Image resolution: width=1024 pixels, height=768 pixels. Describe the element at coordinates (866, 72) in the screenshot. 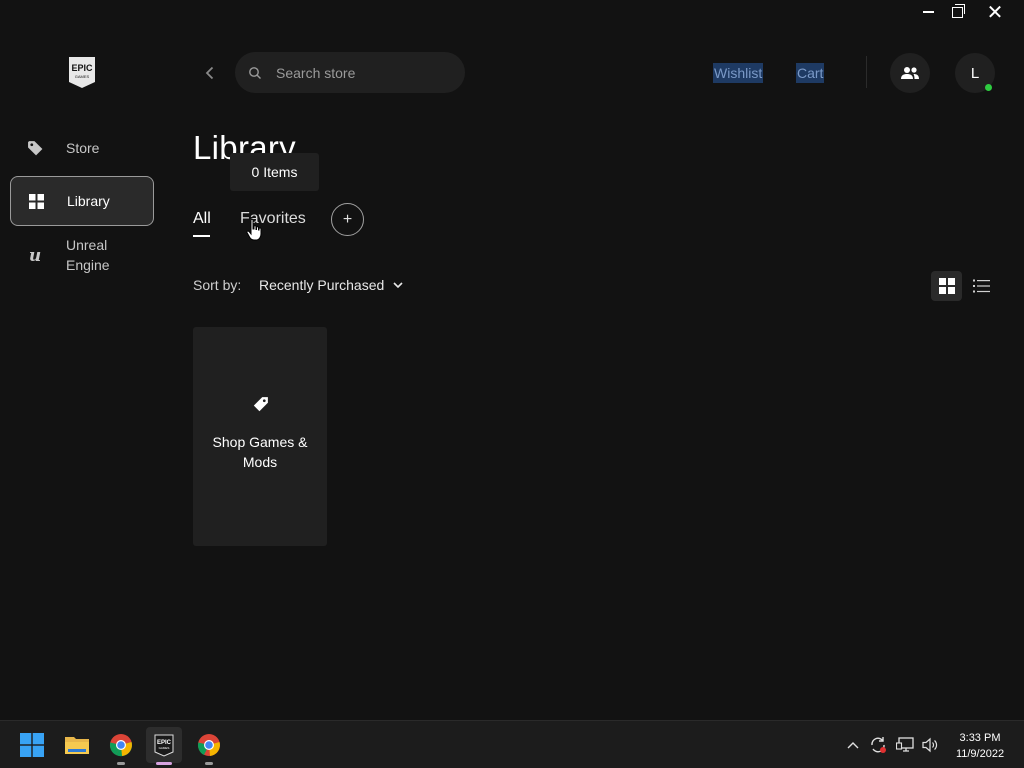

I see `topbar-divider` at that location.